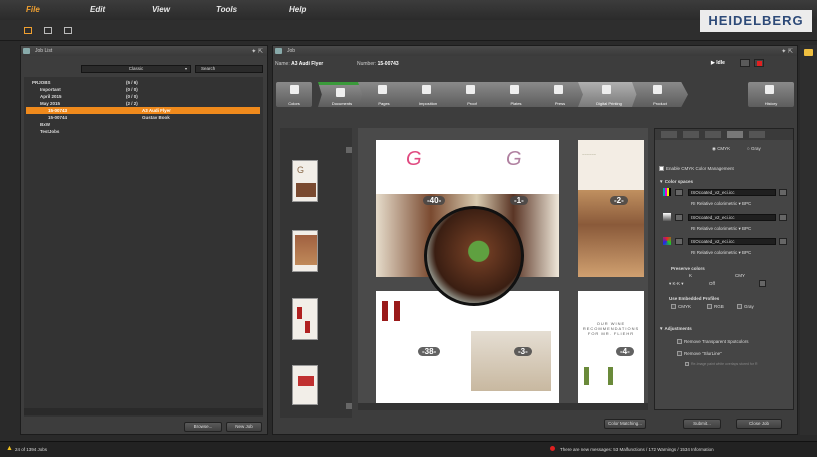 The height and width of the screenshot is (457, 817). I want to click on close-job-button: Close Job, so click(759, 424).